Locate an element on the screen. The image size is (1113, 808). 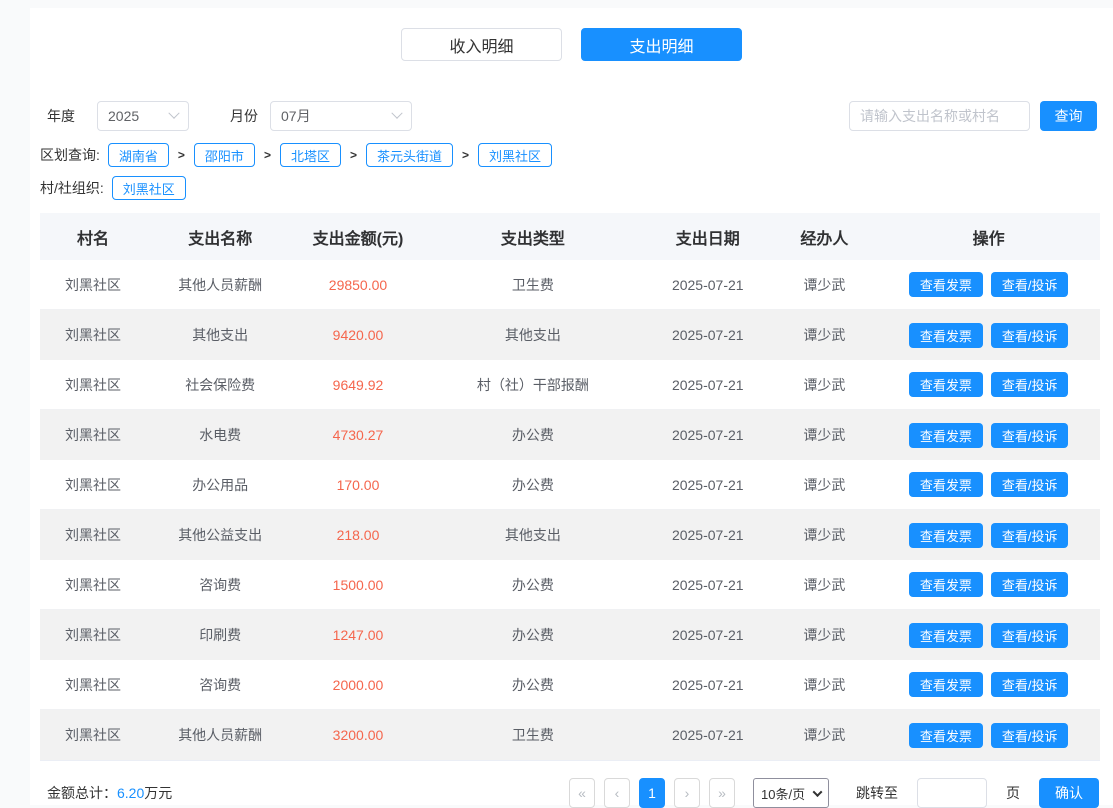
cell-expense-name: 其他公益支出 is located at coordinates (220, 535).